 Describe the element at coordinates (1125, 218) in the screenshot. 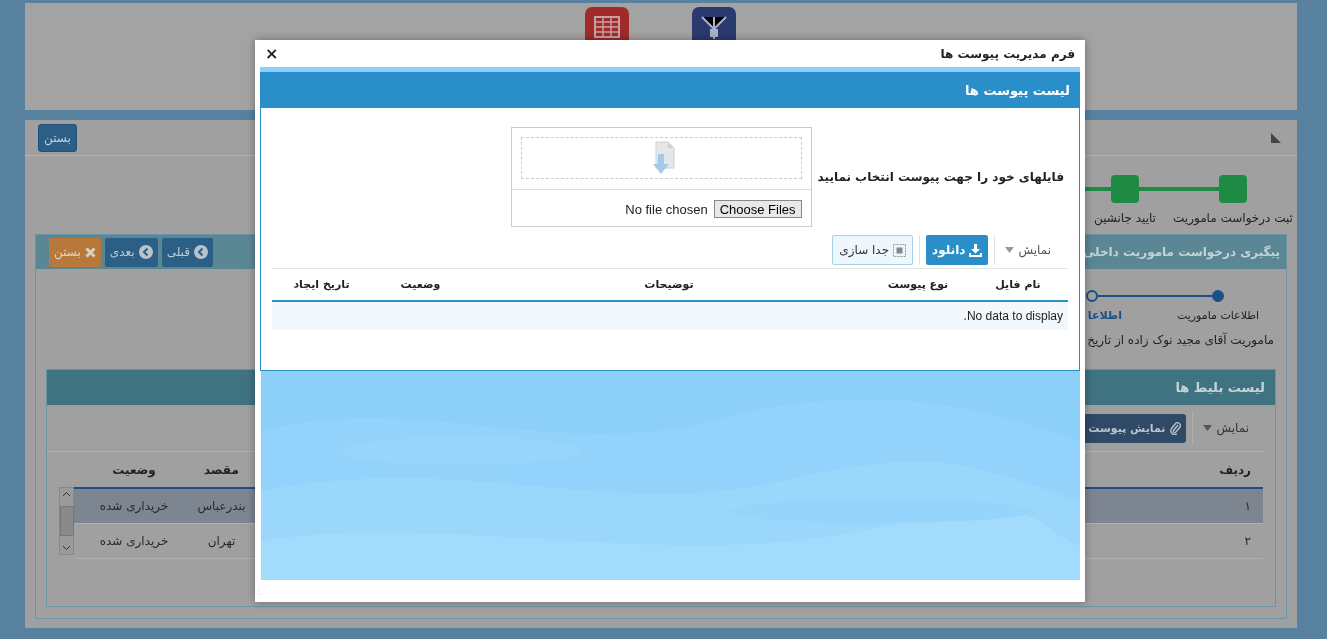

I see `step-label: تایید جانشین` at that location.